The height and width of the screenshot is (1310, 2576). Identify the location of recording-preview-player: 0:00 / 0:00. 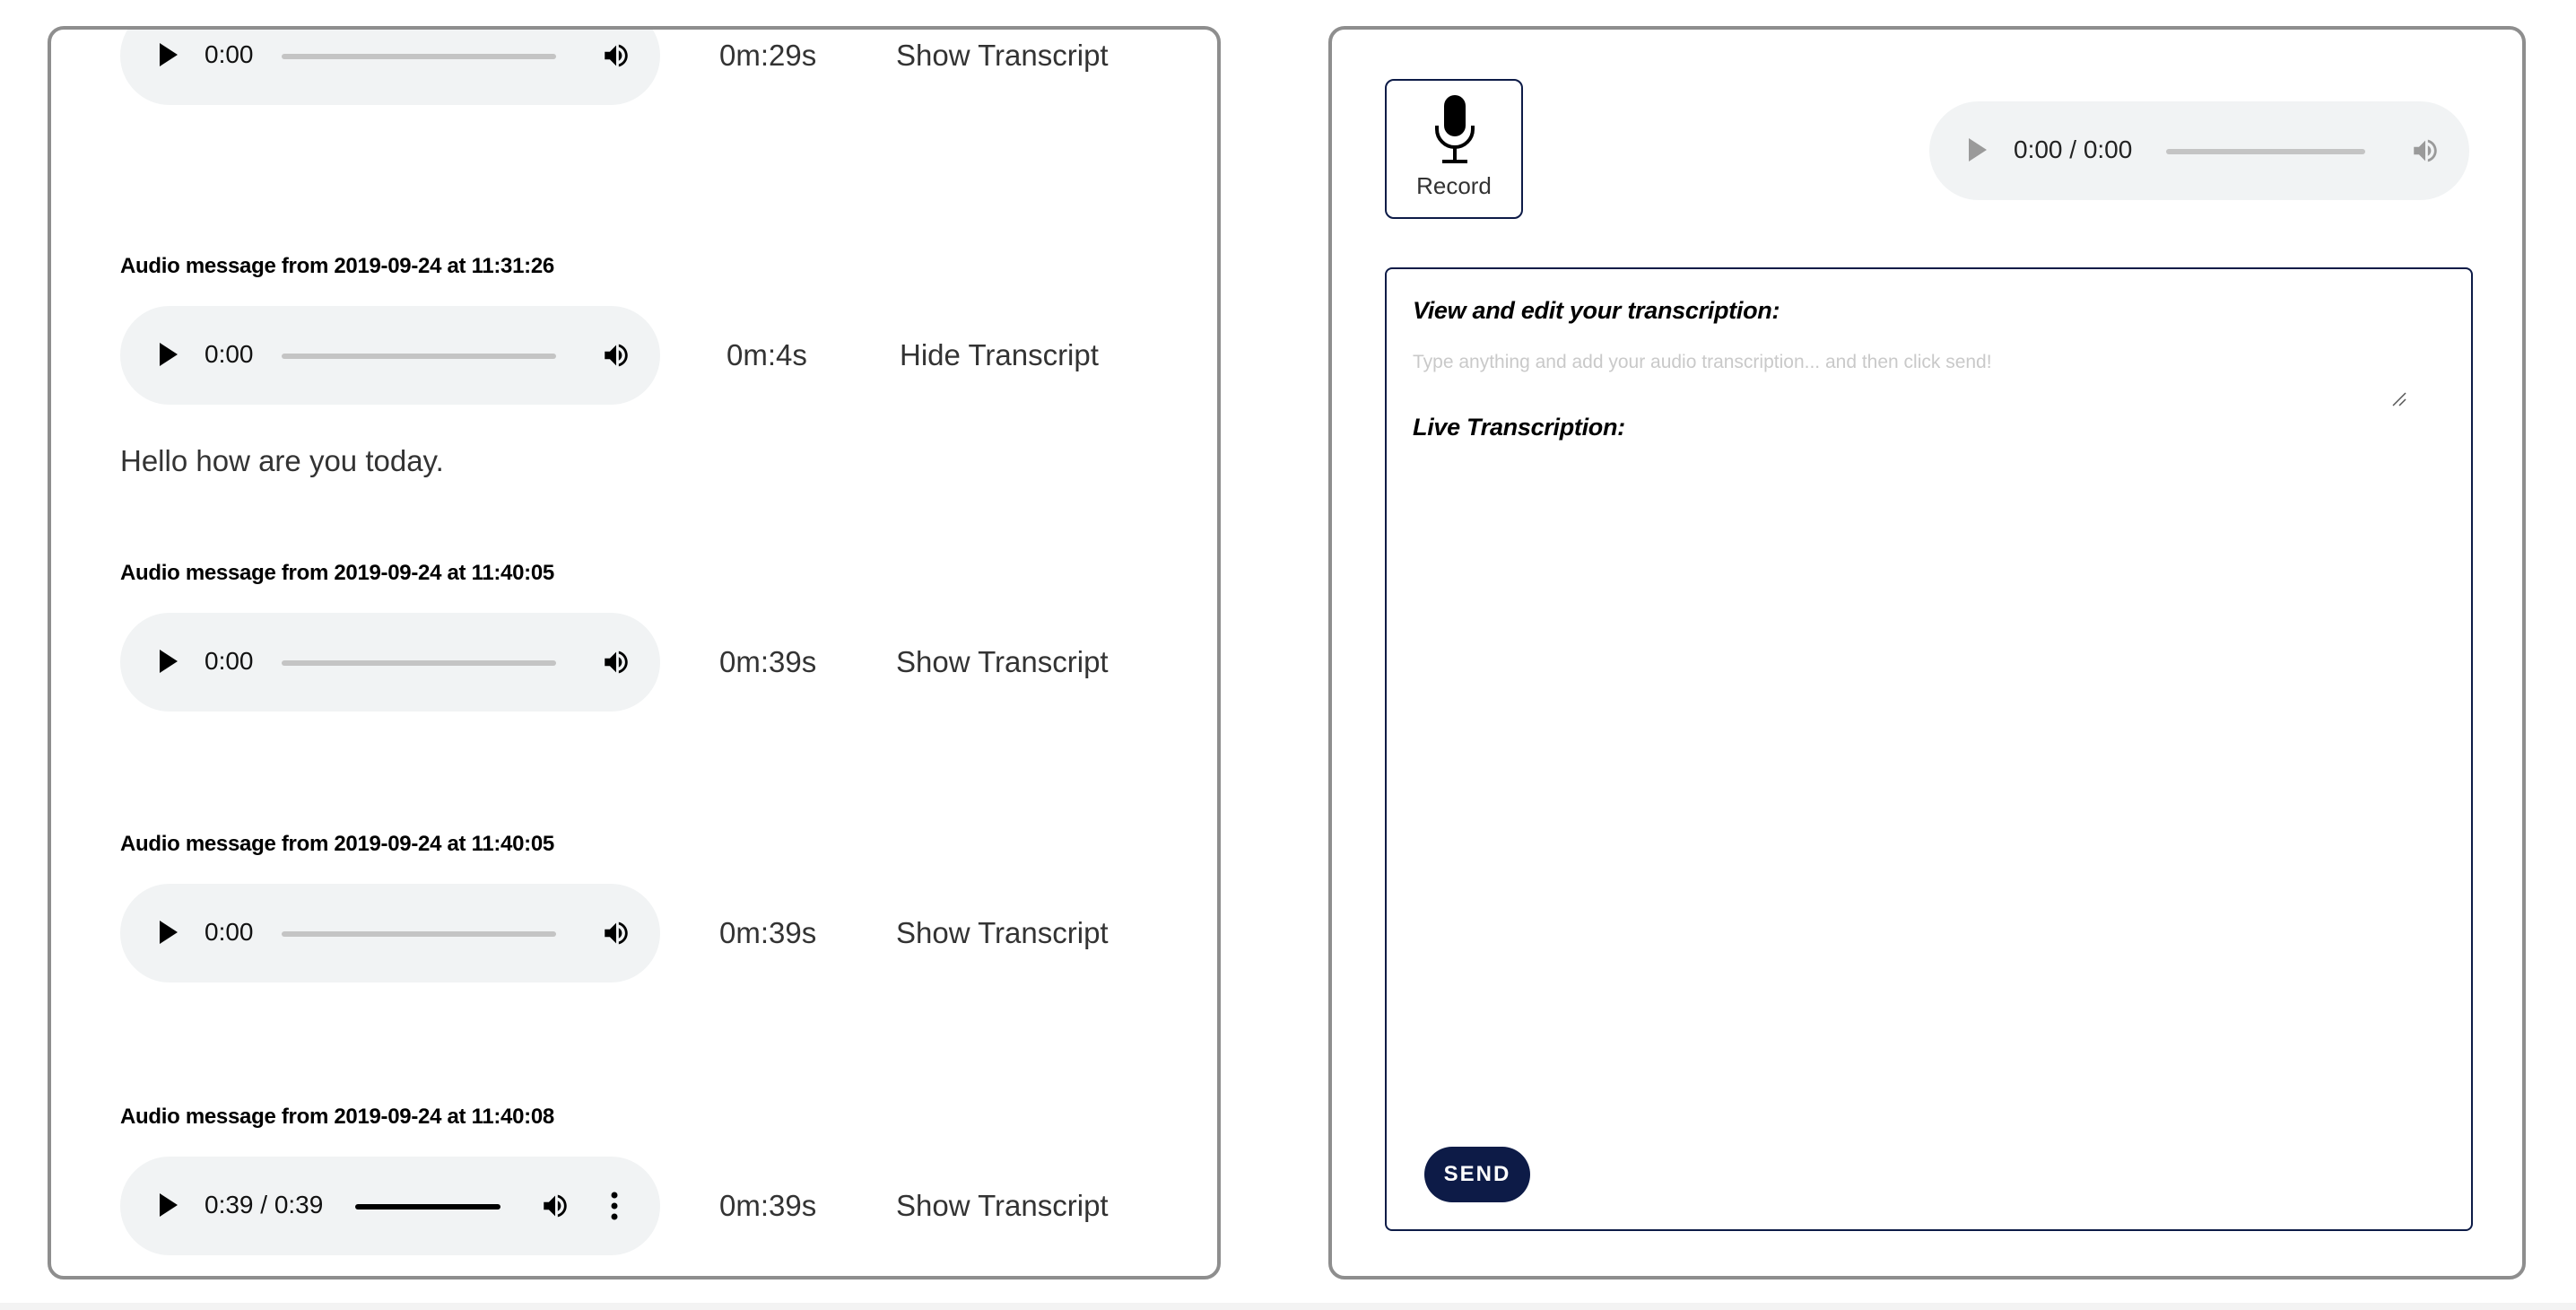
(2199, 150).